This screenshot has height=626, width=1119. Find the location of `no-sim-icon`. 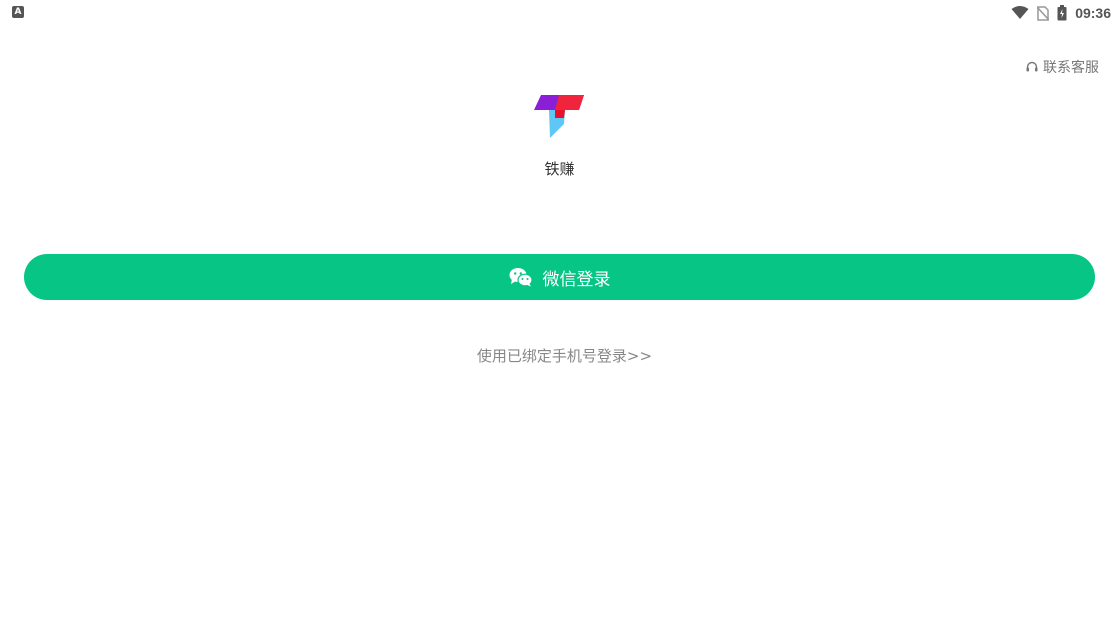

no-sim-icon is located at coordinates (1043, 13).